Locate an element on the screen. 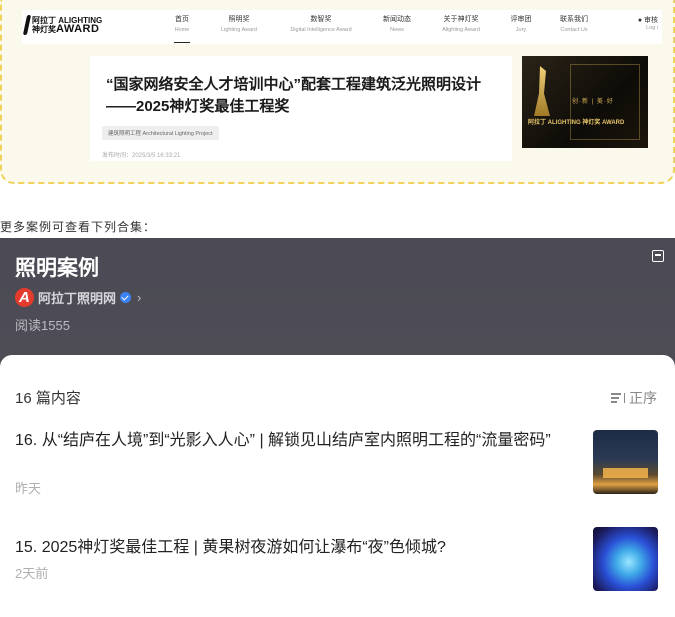 This screenshot has width=675, height=617. logo-line2: 神灯奖 is located at coordinates (44, 29).